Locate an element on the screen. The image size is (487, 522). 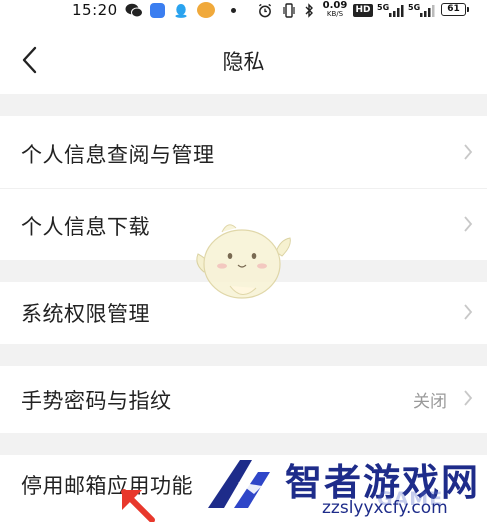
mascot-watermark-icon is located at coordinates (243, 261).